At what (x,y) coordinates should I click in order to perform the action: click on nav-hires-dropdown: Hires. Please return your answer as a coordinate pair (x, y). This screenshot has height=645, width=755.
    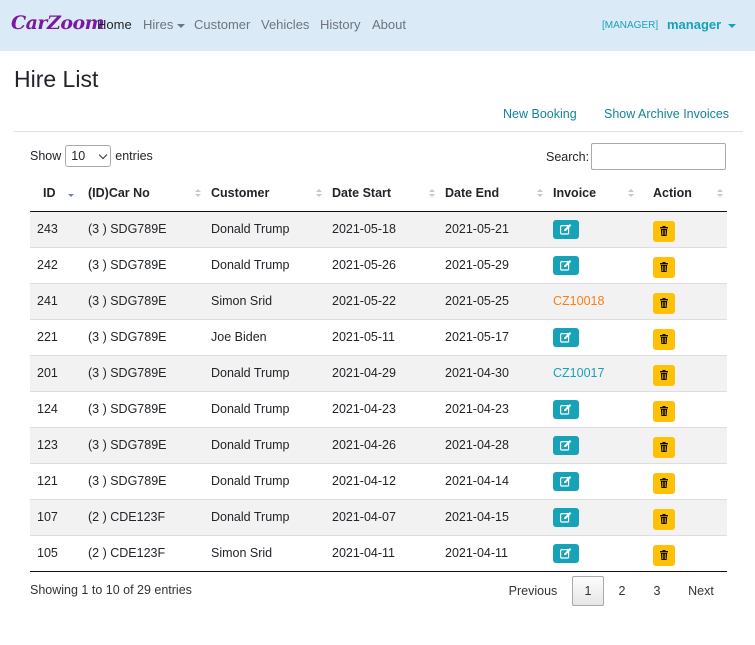
    Looking at the image, I should click on (164, 24).